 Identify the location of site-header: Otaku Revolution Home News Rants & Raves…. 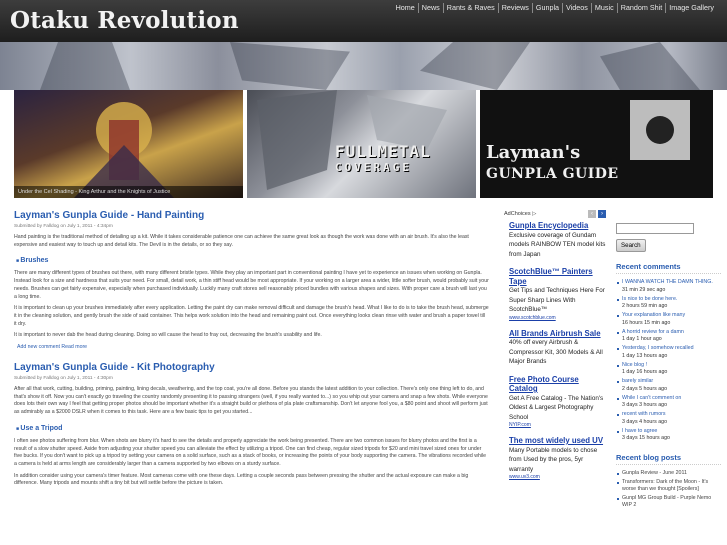
(363, 21).